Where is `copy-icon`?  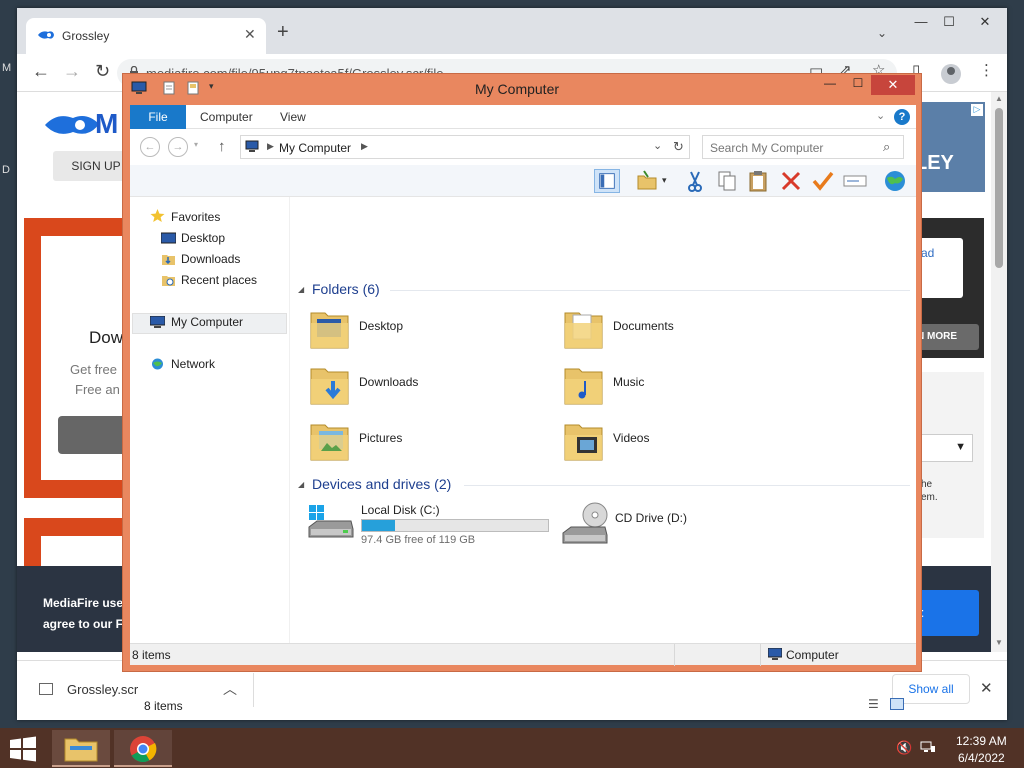 copy-icon is located at coordinates (727, 181).